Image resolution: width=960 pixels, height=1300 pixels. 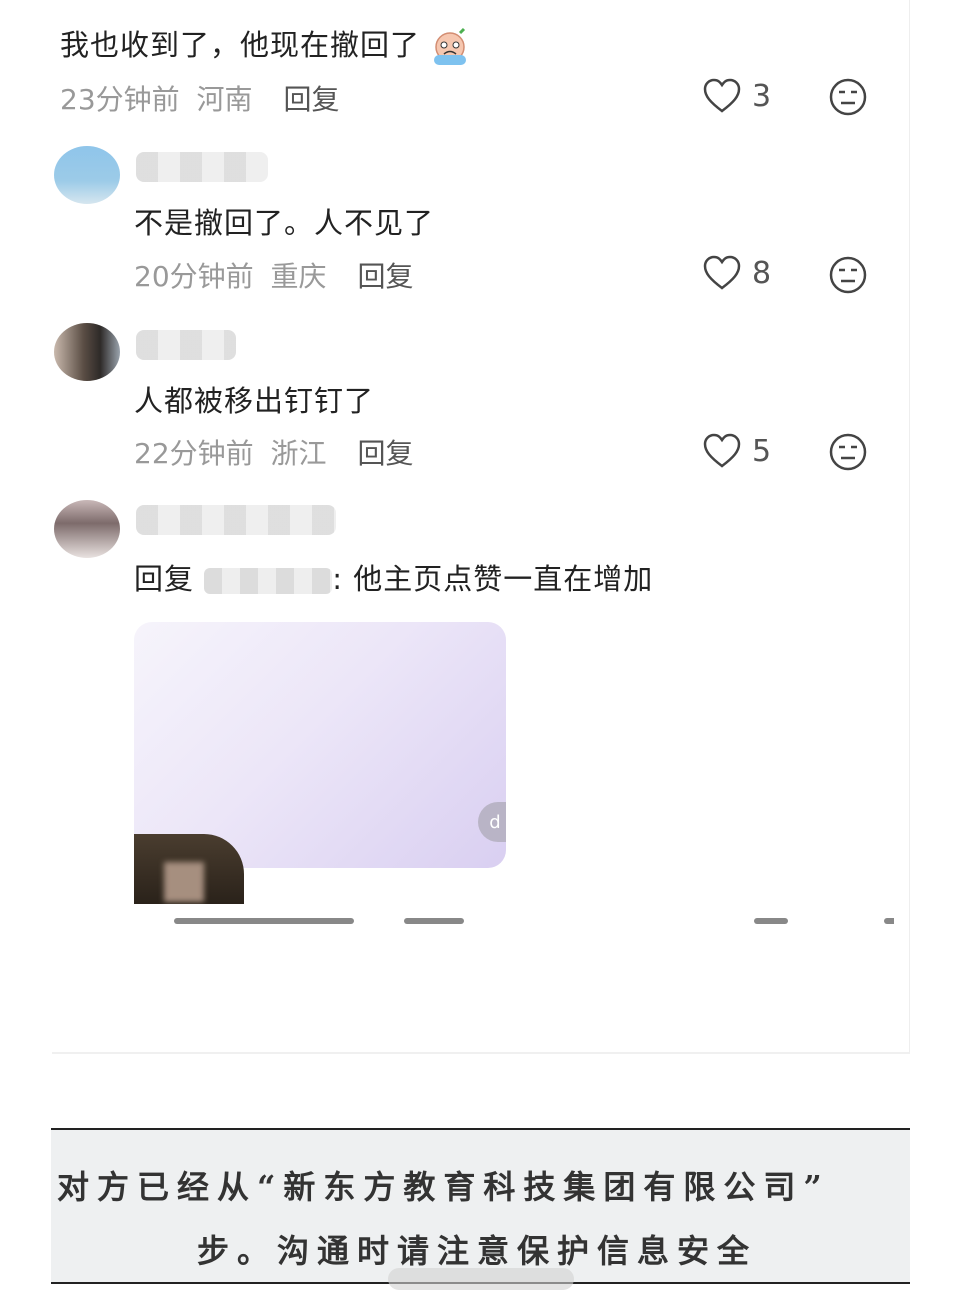 I want to click on image-action-button: d, so click(x=492, y=822).